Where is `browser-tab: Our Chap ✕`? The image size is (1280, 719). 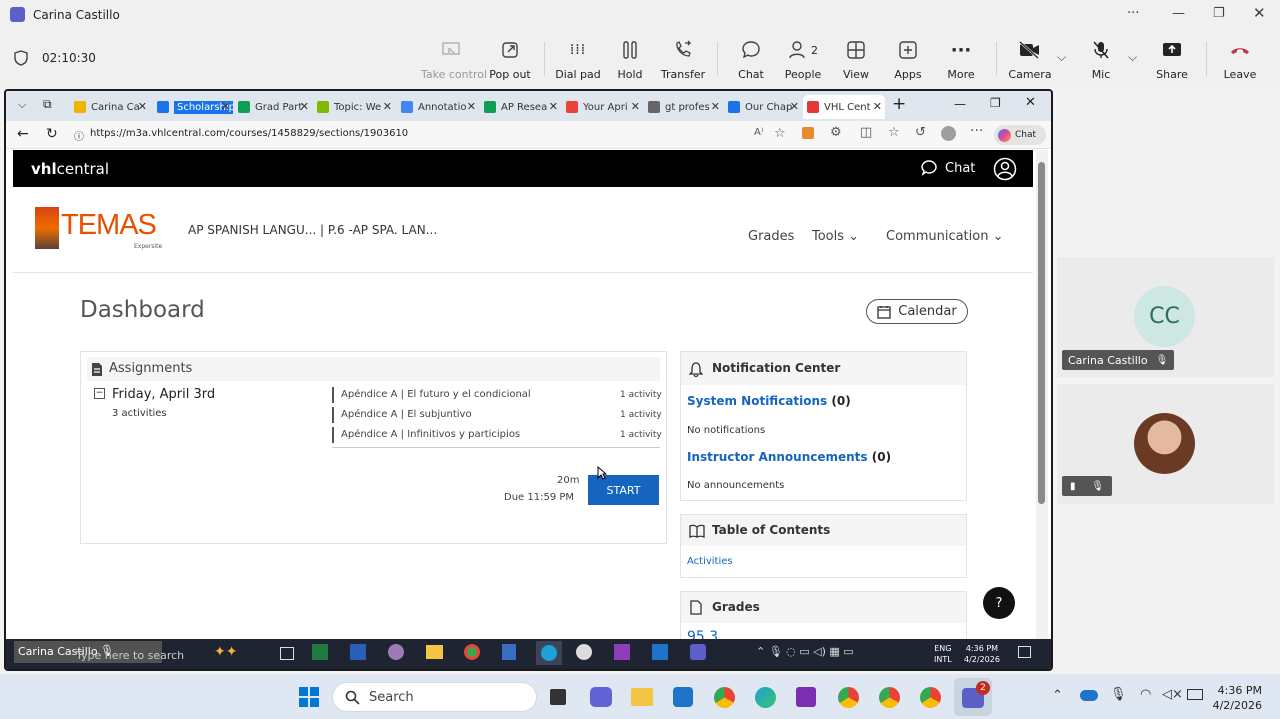 browser-tab: Our Chap ✕ is located at coordinates (763, 107).